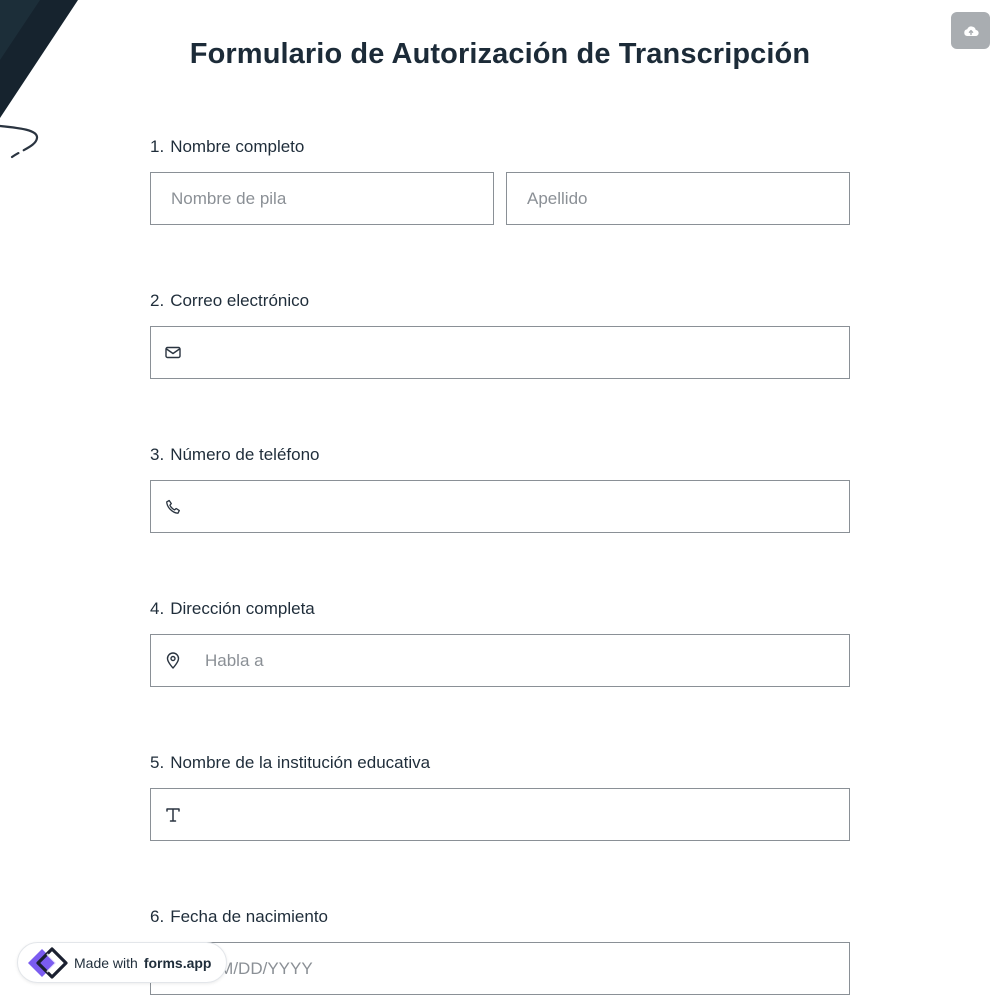  I want to click on question-birthdate: 6. Fecha de nacimiento, so click(500, 950).